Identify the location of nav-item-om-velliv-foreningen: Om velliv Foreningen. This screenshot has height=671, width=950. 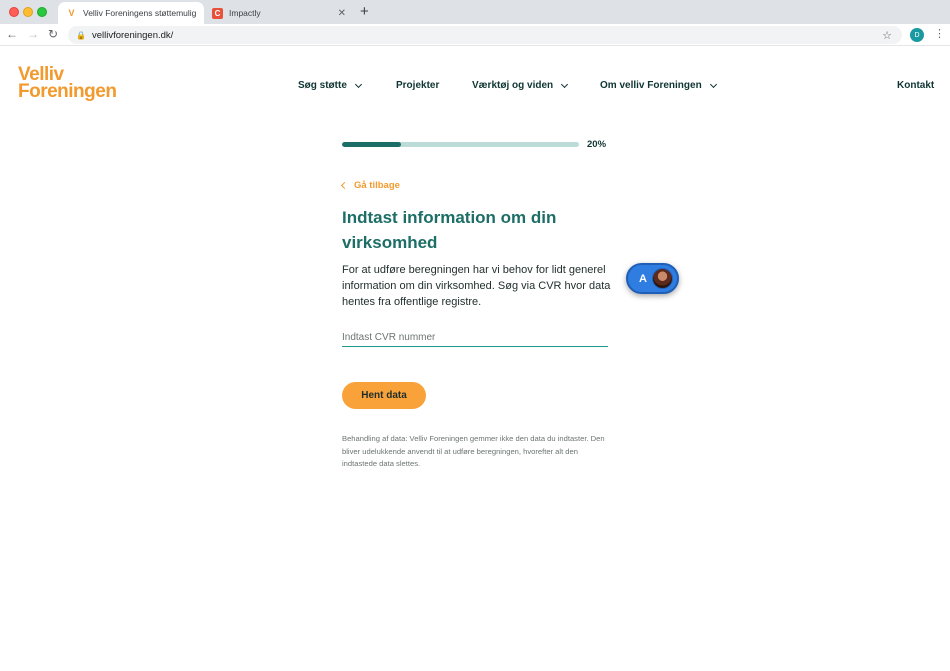
(658, 85).